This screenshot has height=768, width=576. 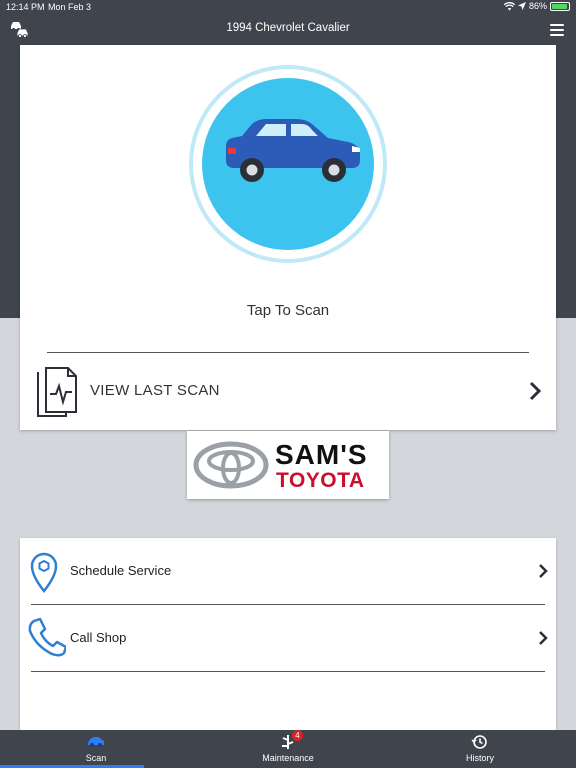 What do you see at coordinates (121, 570) in the screenshot?
I see `schedule-service-label: Schedule Service` at bounding box center [121, 570].